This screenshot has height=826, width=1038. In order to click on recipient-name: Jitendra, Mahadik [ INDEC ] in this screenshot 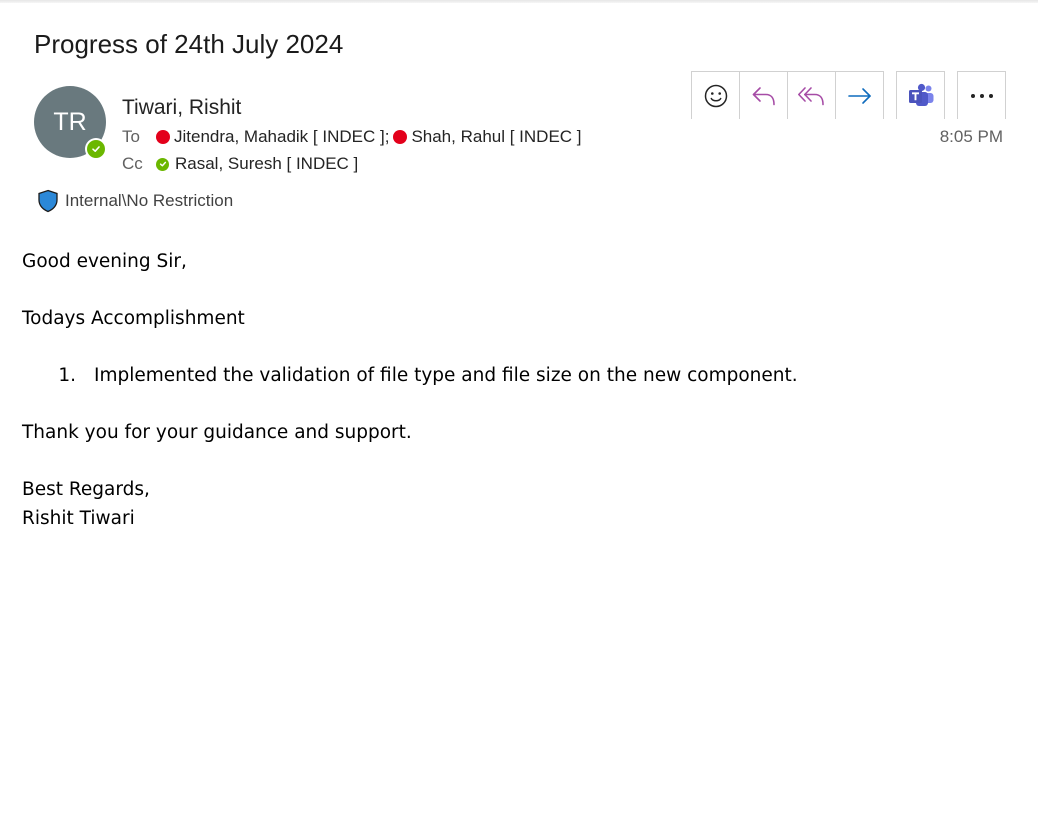, I will do `click(279, 137)`.